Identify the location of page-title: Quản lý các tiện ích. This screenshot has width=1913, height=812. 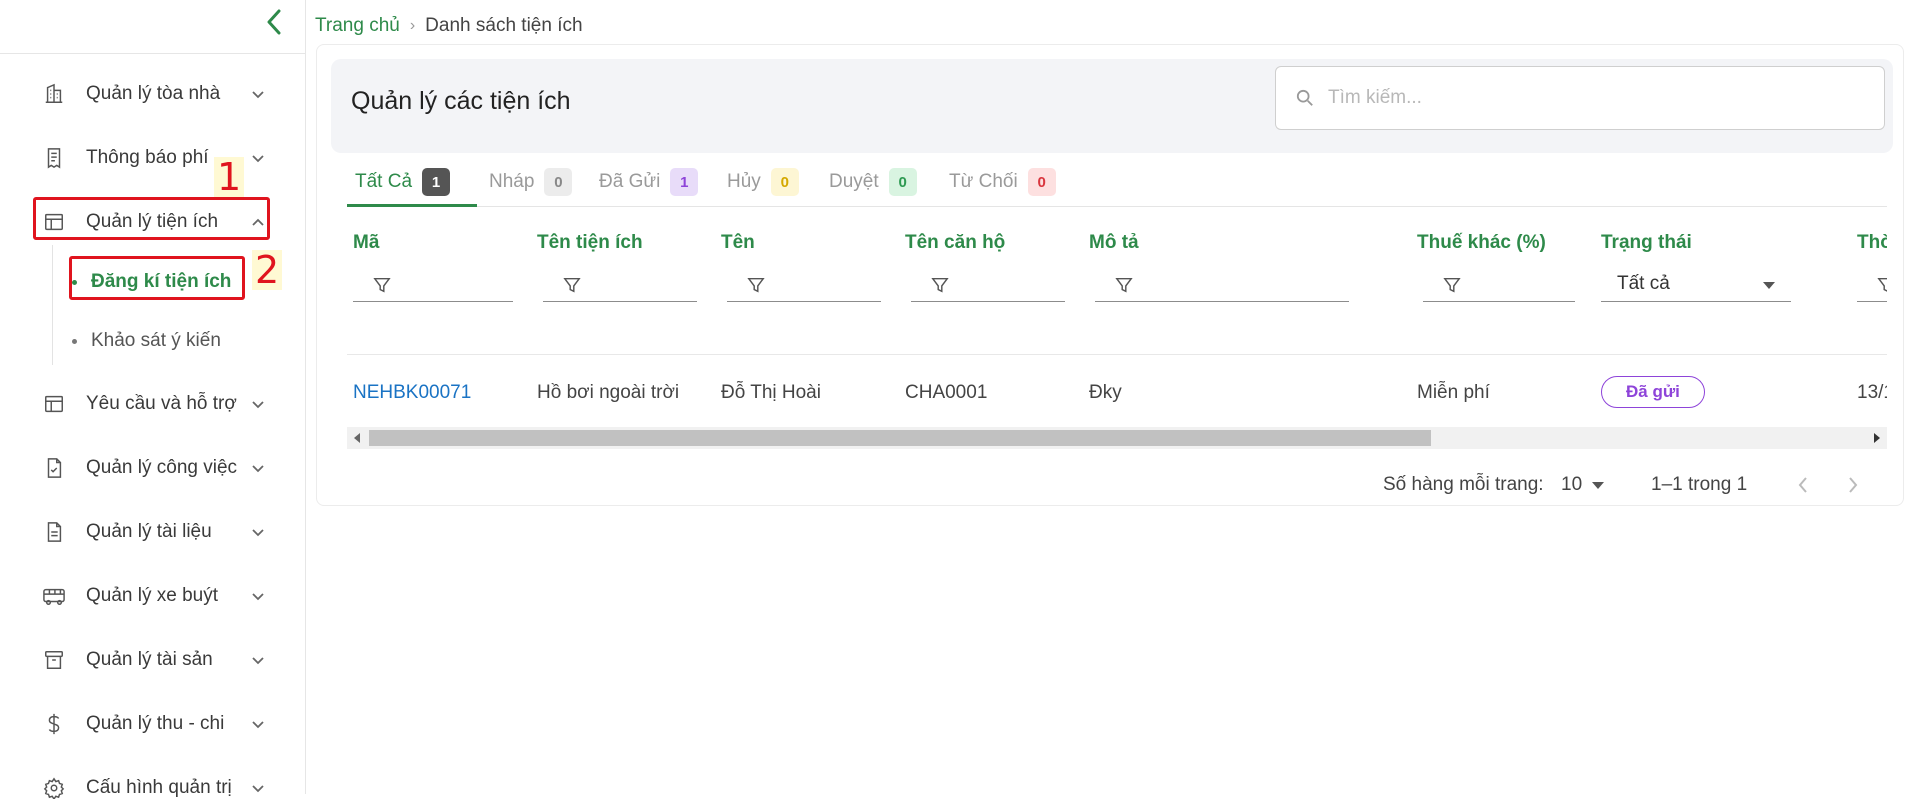
(461, 101).